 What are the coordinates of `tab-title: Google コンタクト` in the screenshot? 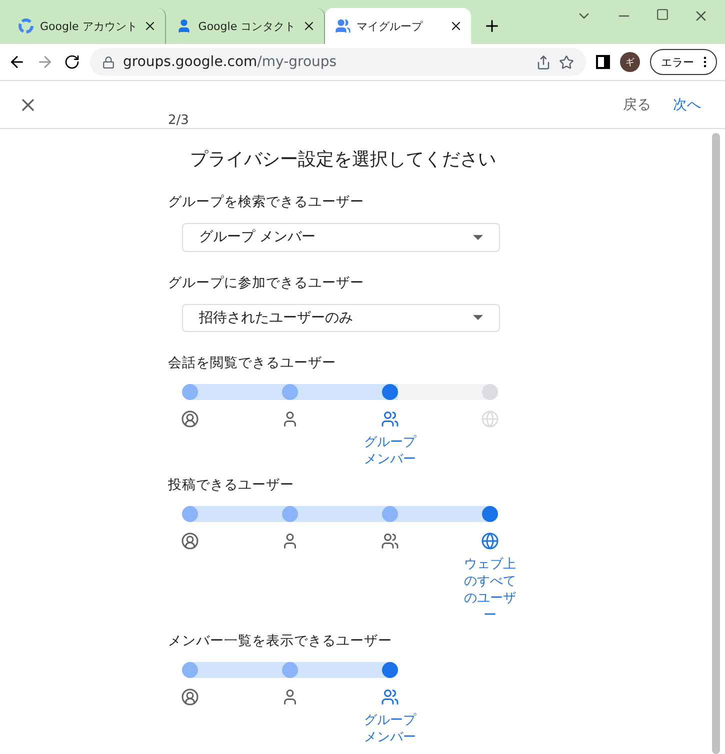 It's located at (247, 26).